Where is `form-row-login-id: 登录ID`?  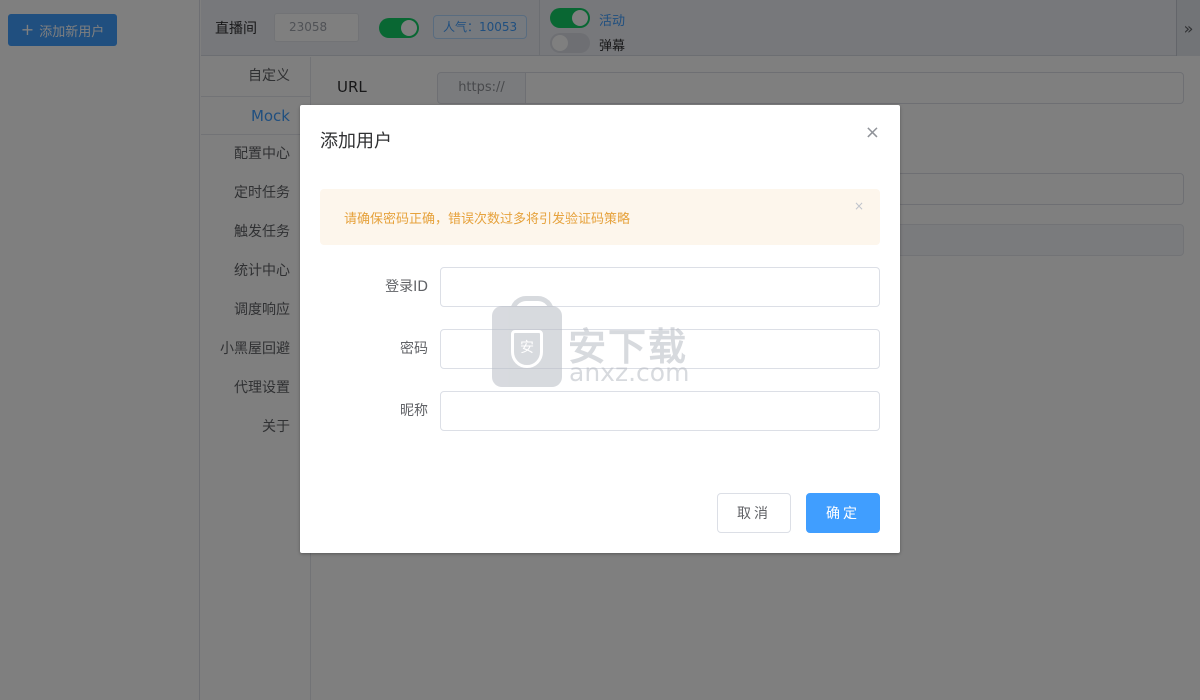 form-row-login-id: 登录ID is located at coordinates (600, 287).